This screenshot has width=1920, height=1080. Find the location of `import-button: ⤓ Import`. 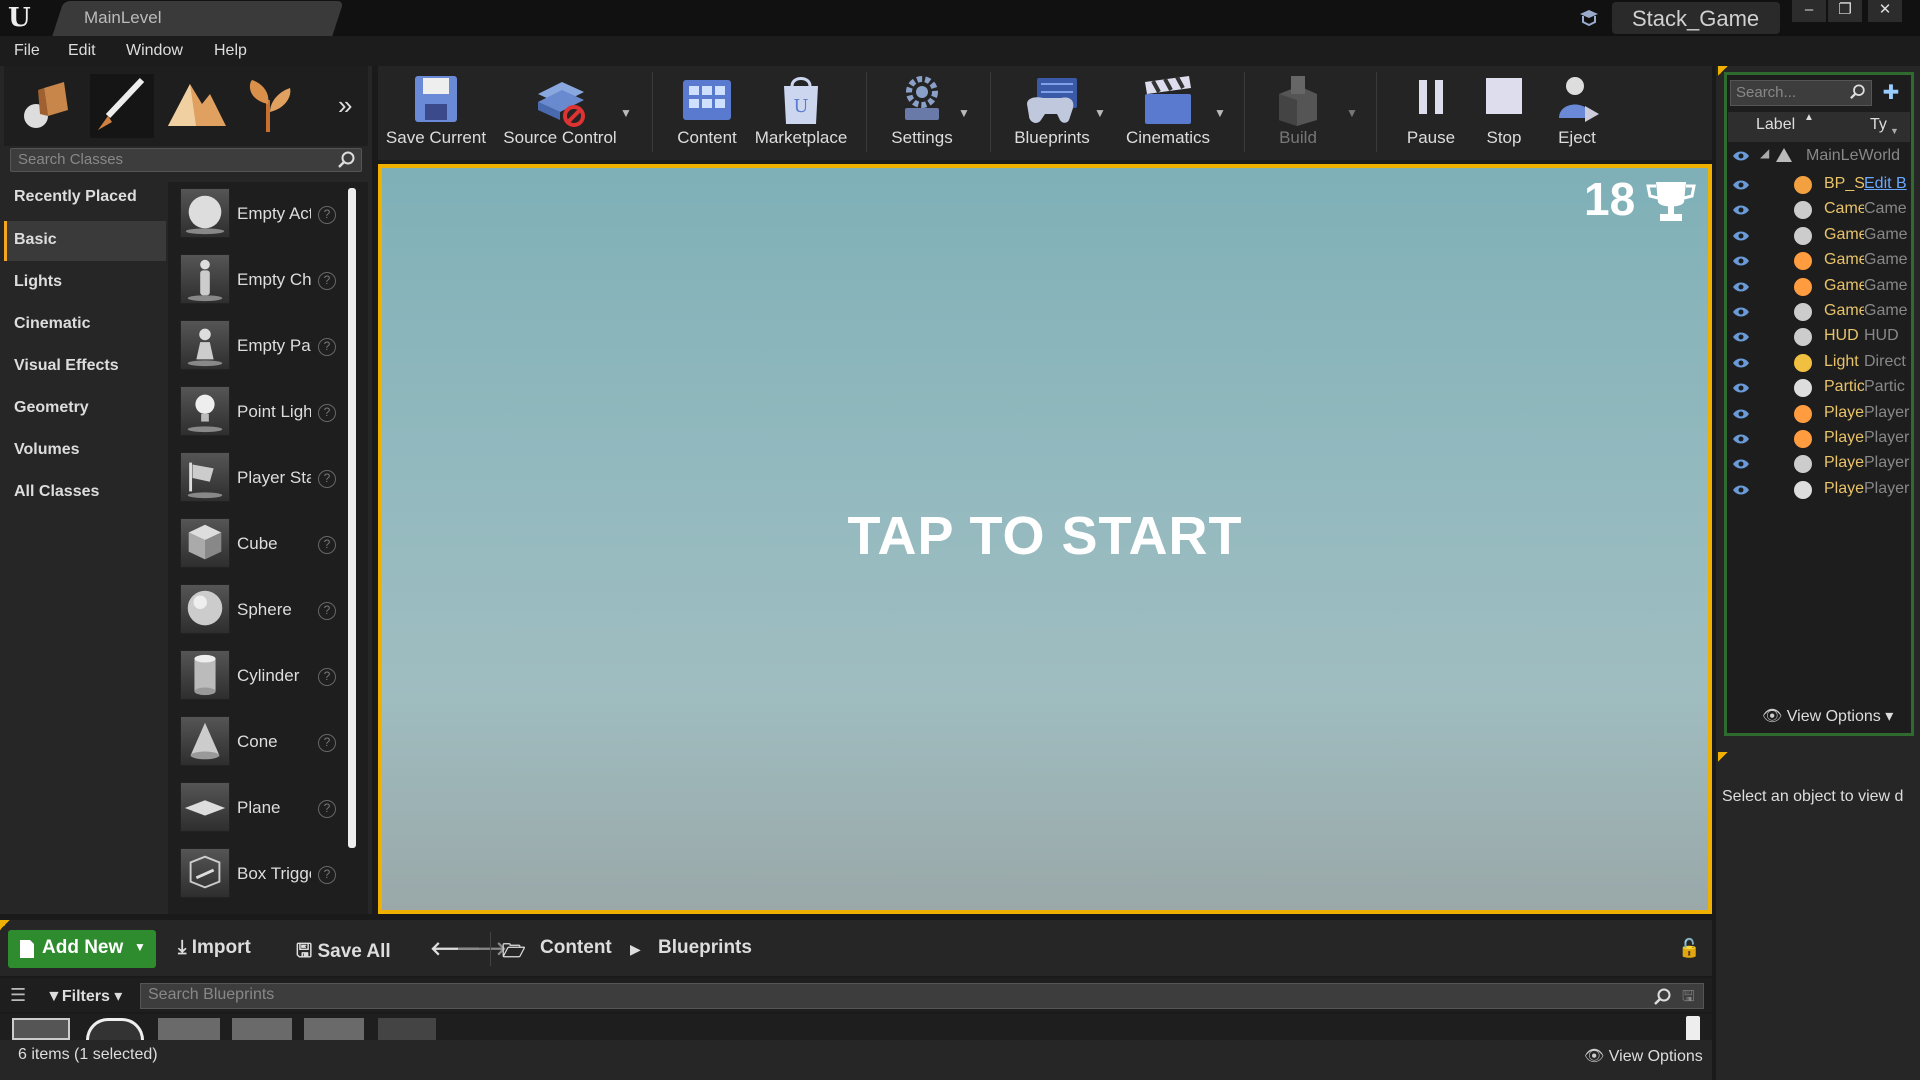

import-button: ⤓ Import is located at coordinates (214, 948).